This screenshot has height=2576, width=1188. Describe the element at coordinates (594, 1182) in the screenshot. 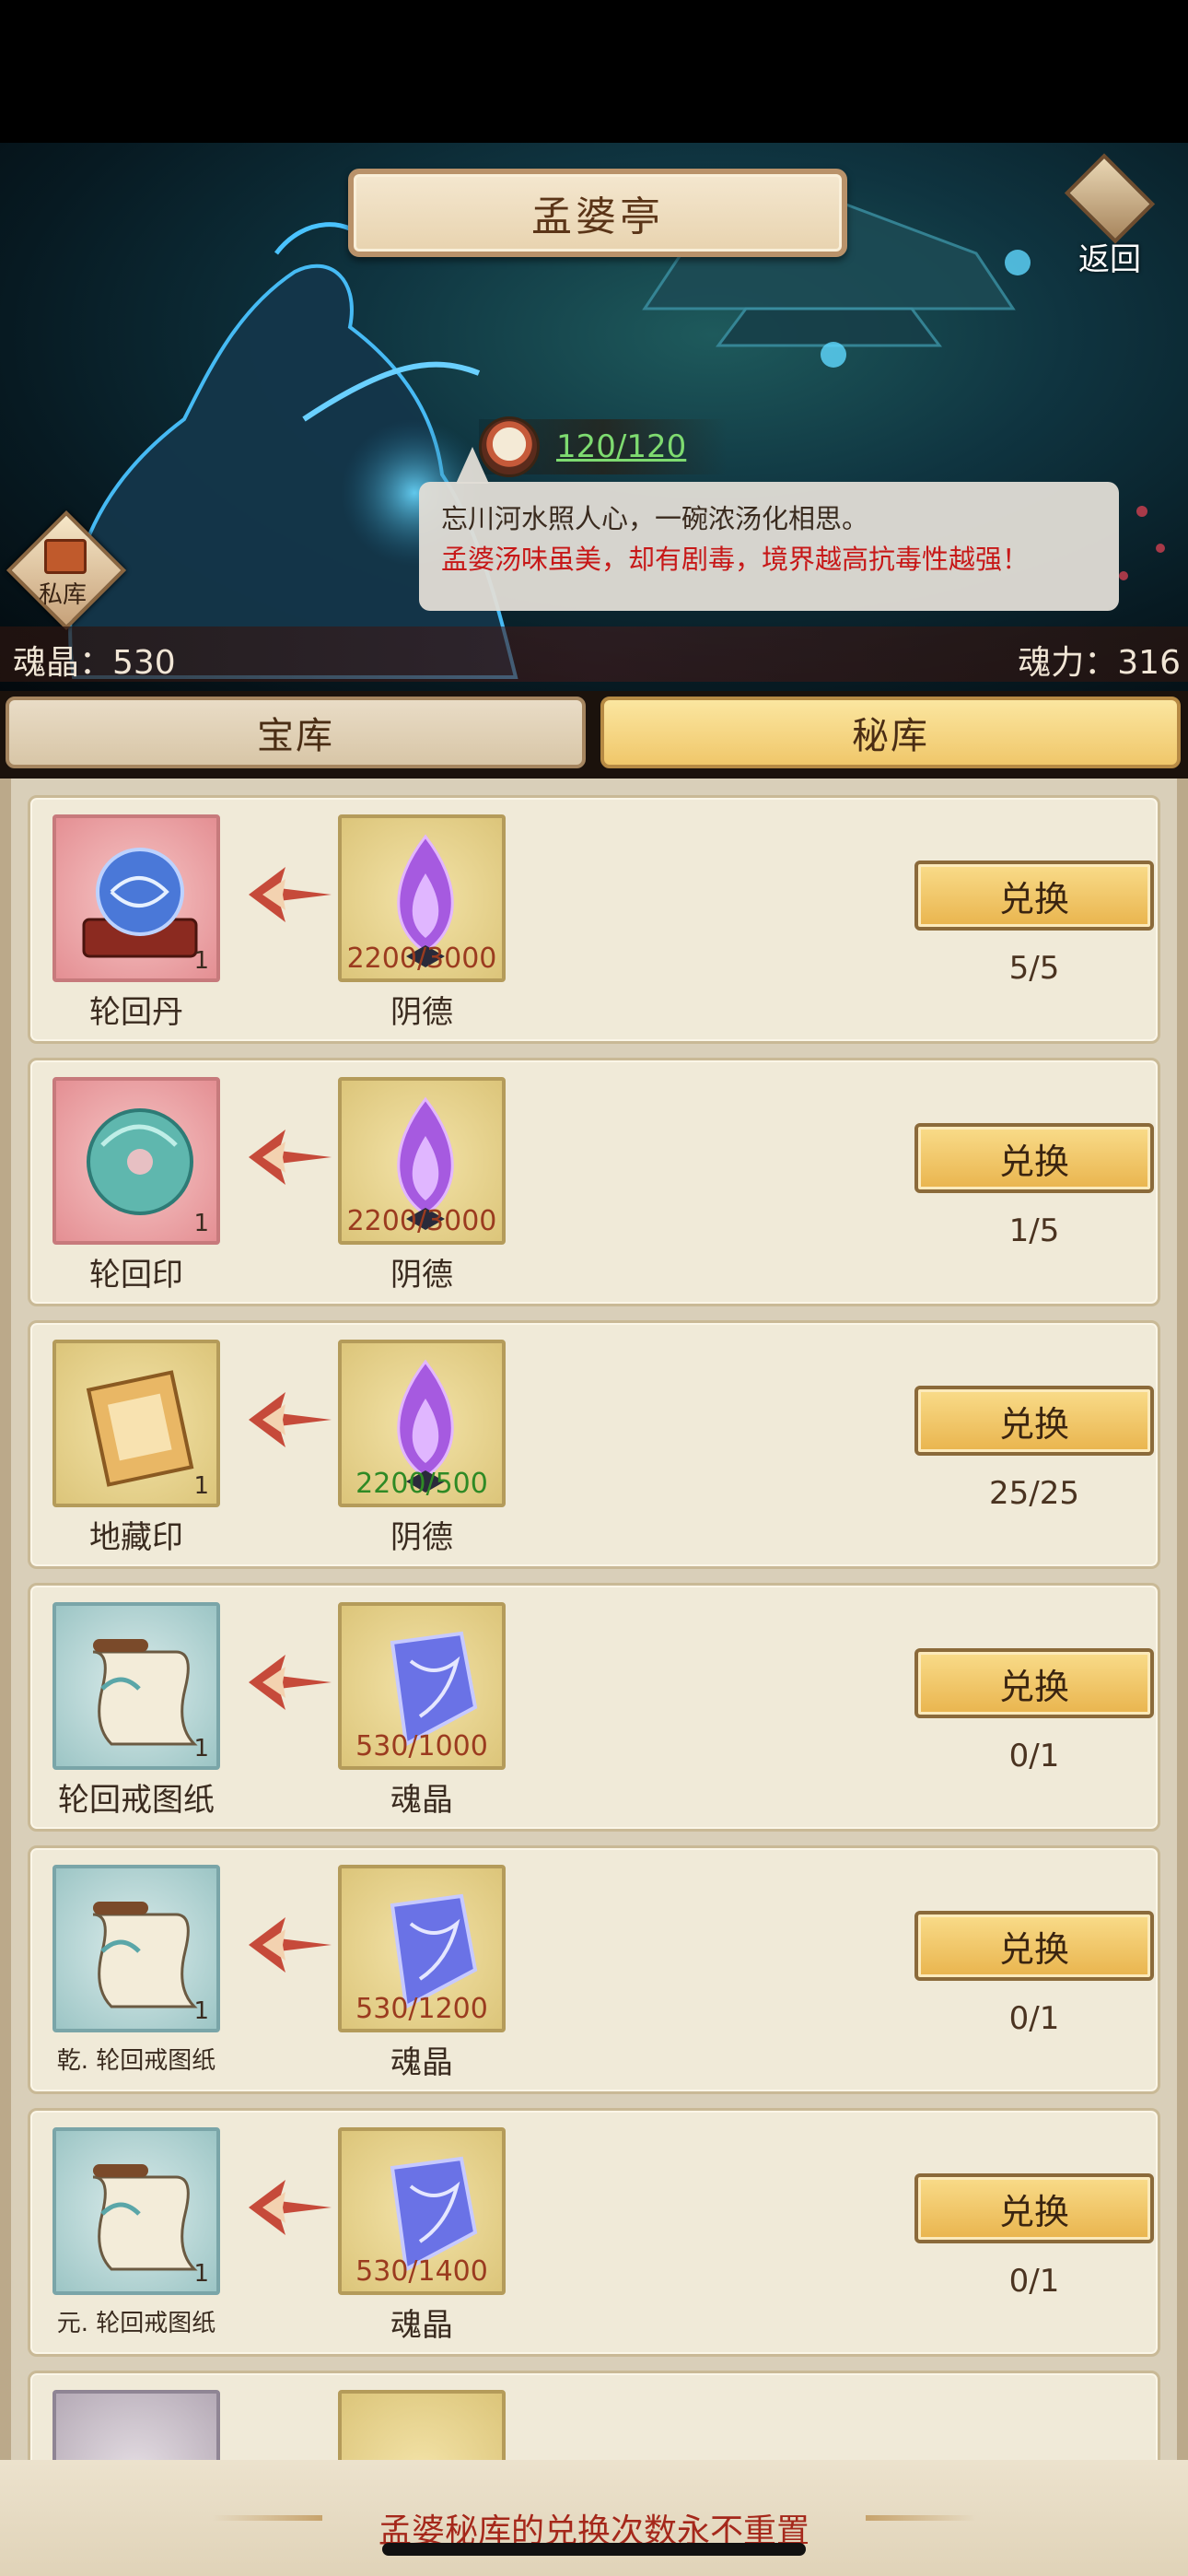

I see `exchange-row: 1 轮回印 2200/3000 阴德 兑换 1/5` at that location.